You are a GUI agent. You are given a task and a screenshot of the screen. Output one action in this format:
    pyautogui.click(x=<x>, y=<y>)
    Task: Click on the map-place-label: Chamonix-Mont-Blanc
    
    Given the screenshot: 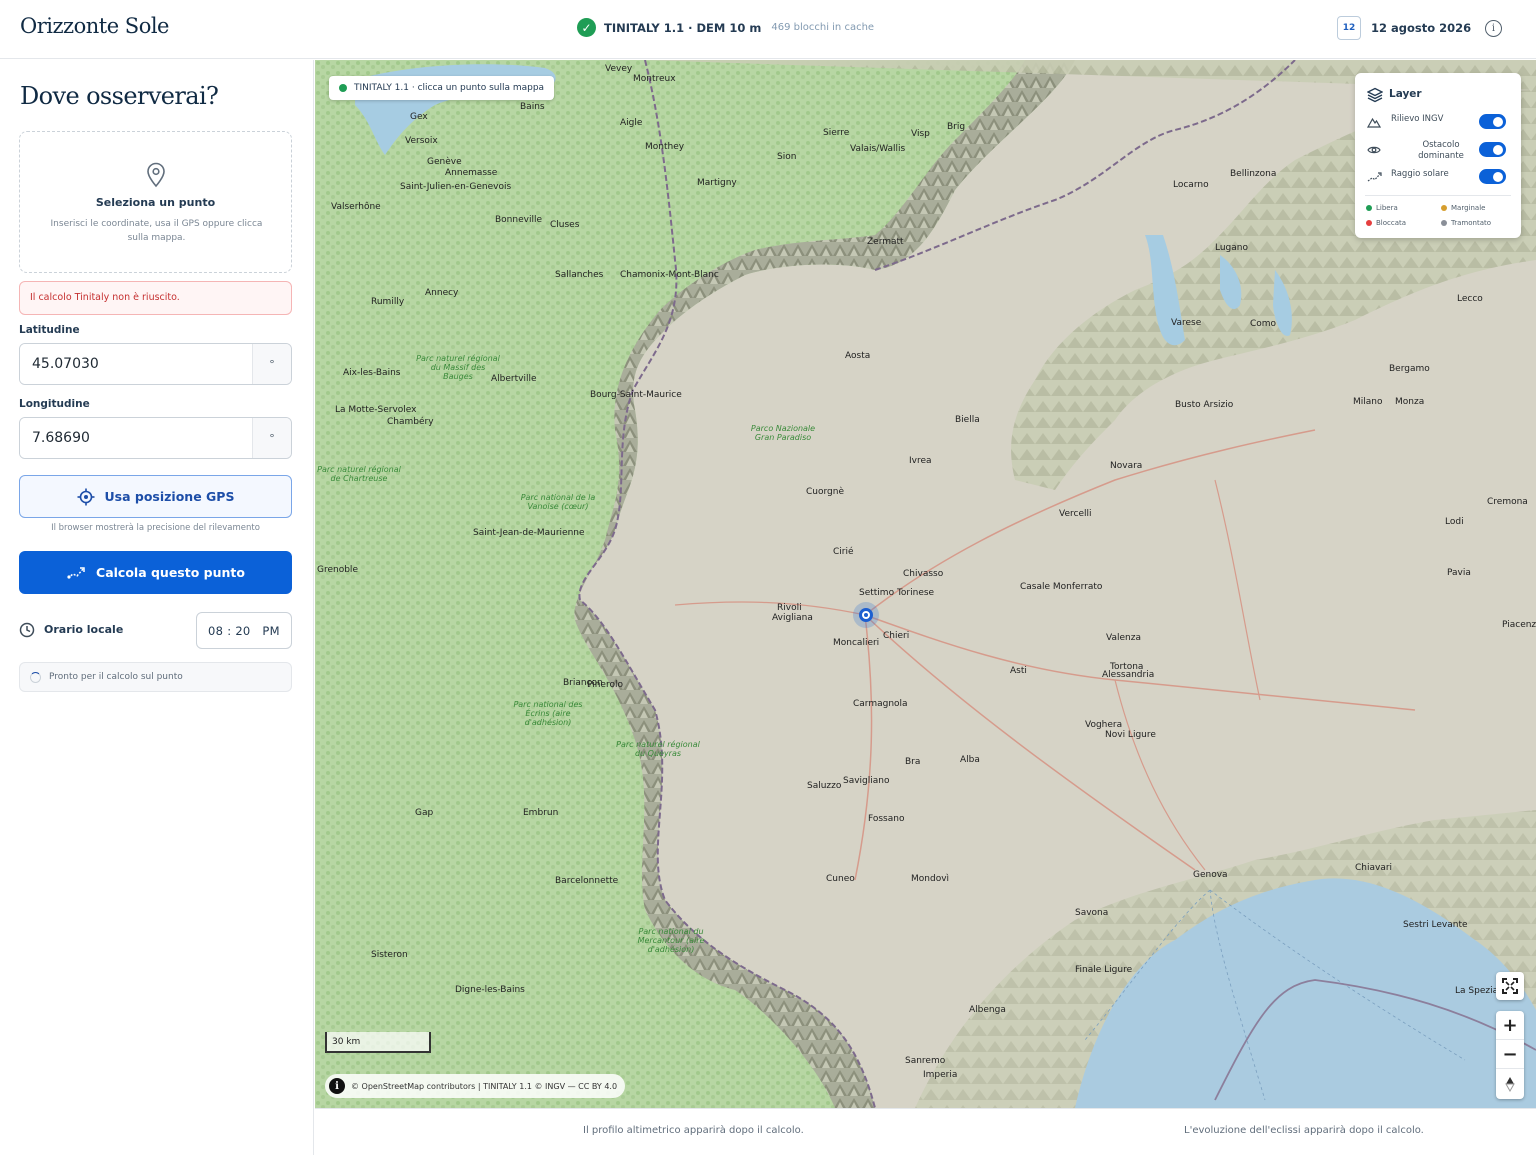 What is the action you would take?
    pyautogui.click(x=669, y=275)
    